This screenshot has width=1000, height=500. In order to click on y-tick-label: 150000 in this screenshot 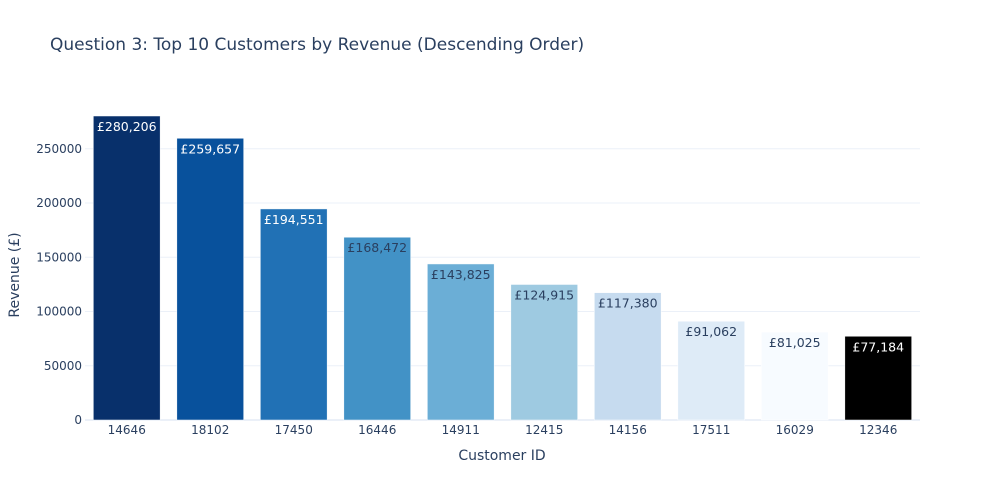, I will do `click(59, 257)`.